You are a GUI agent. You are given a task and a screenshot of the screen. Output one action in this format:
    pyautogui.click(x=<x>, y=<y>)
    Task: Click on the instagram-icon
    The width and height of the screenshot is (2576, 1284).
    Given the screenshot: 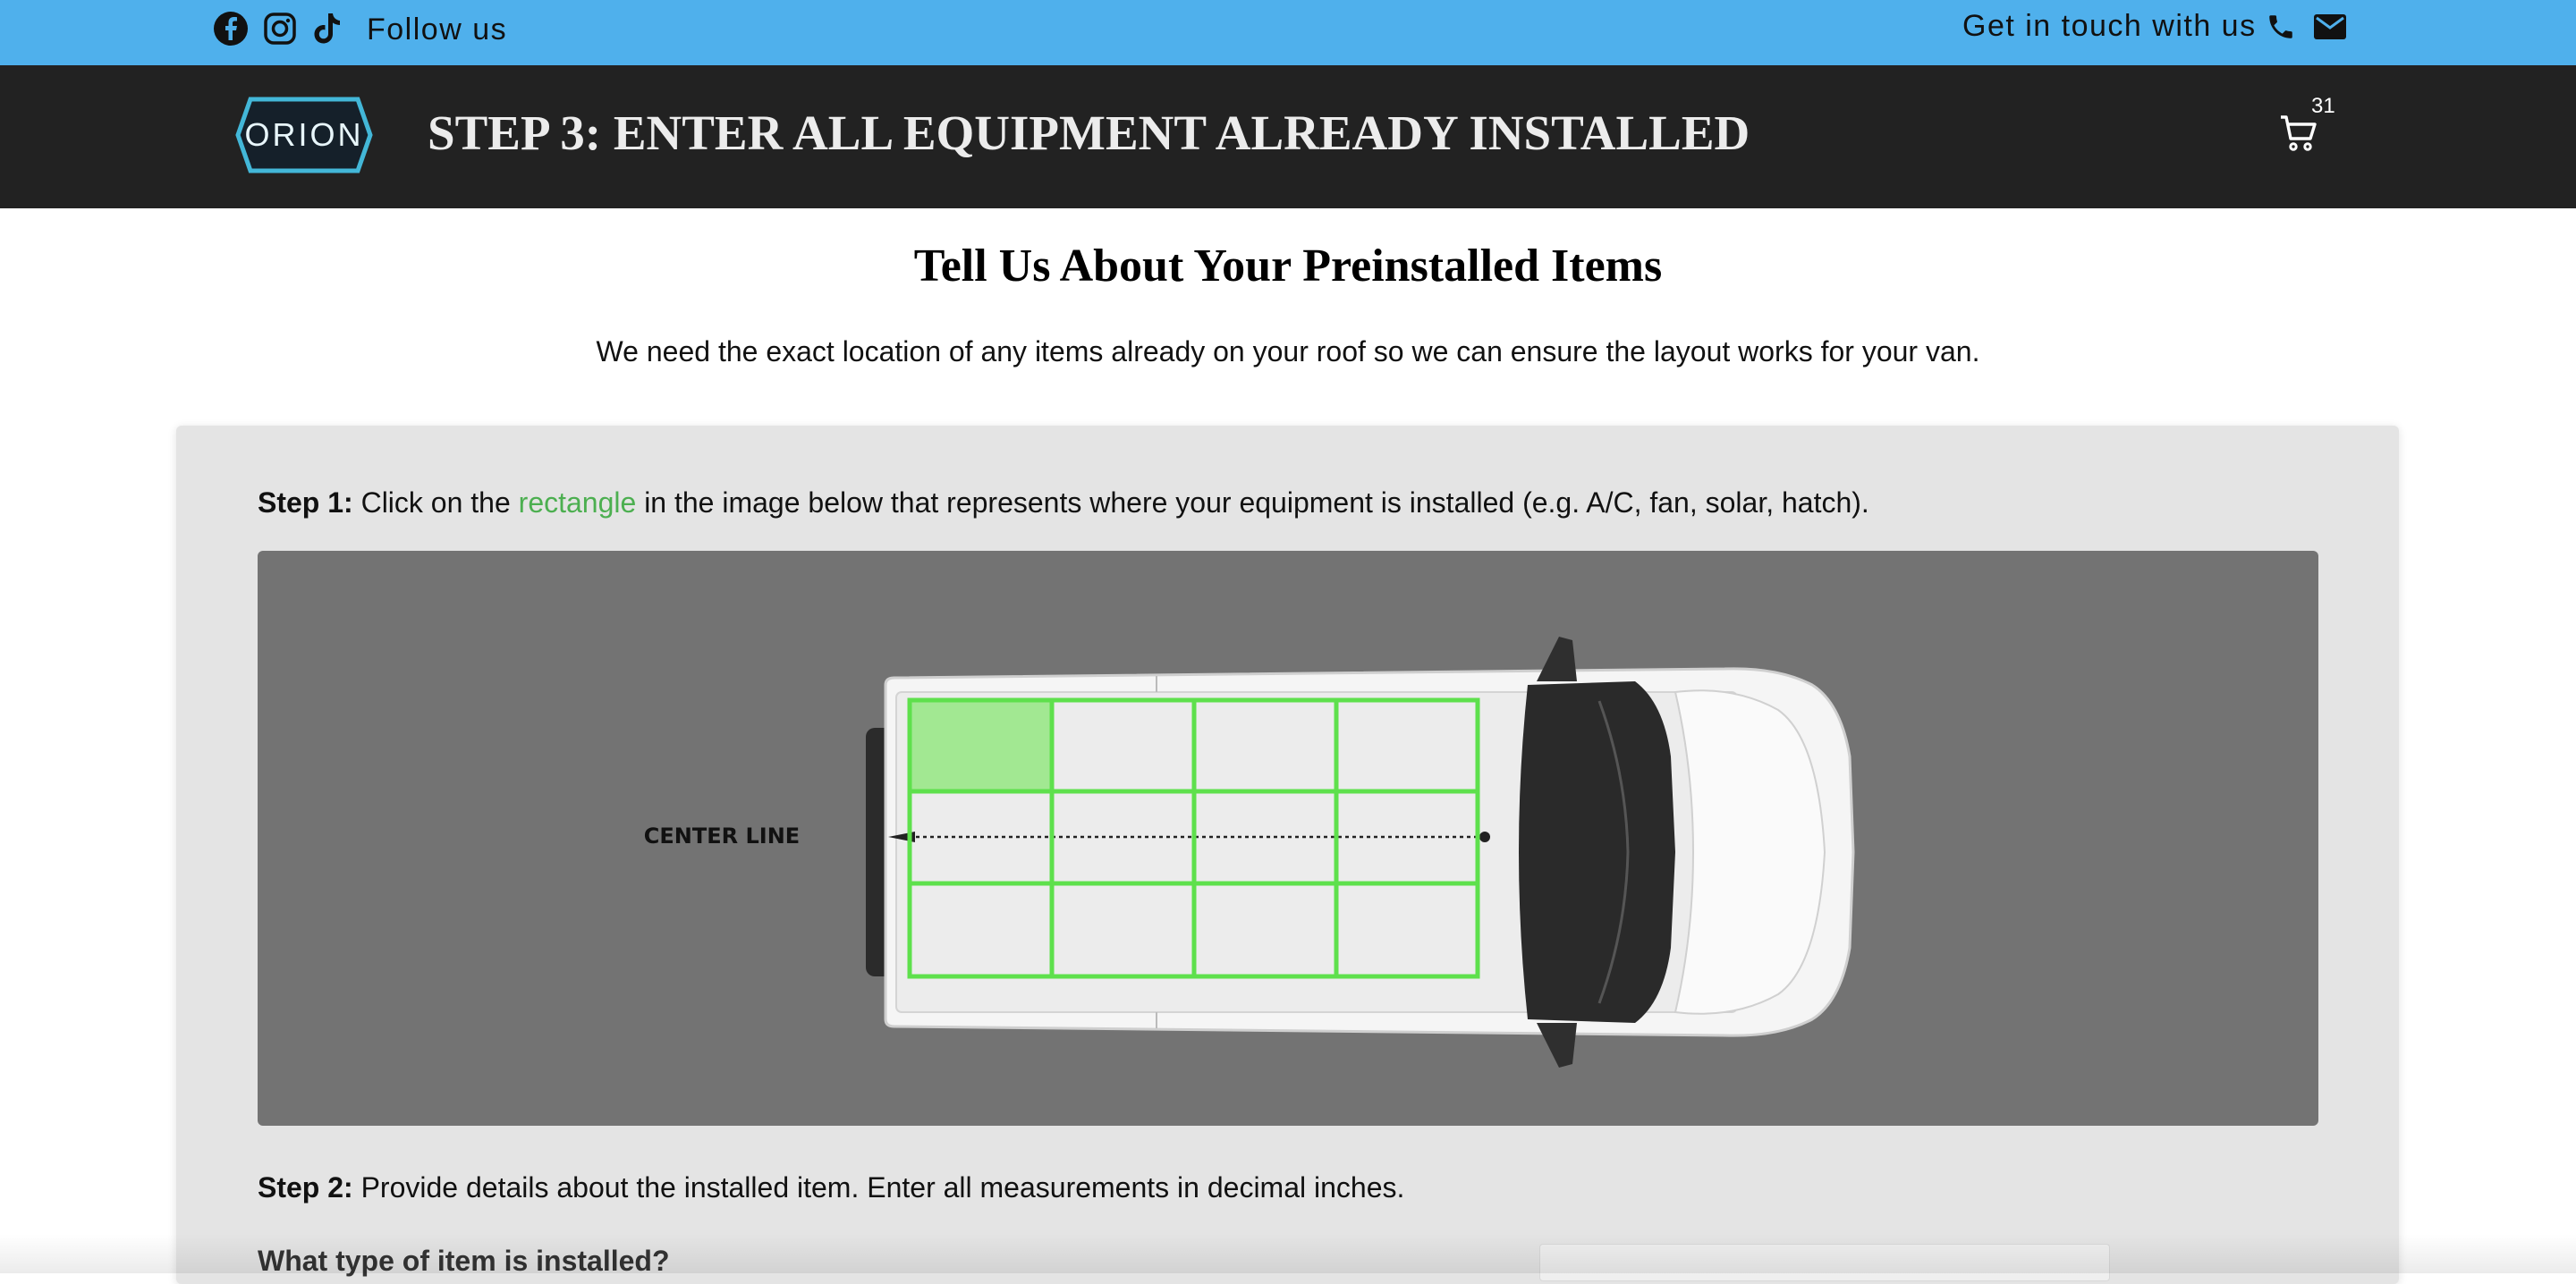 What is the action you would take?
    pyautogui.click(x=280, y=29)
    